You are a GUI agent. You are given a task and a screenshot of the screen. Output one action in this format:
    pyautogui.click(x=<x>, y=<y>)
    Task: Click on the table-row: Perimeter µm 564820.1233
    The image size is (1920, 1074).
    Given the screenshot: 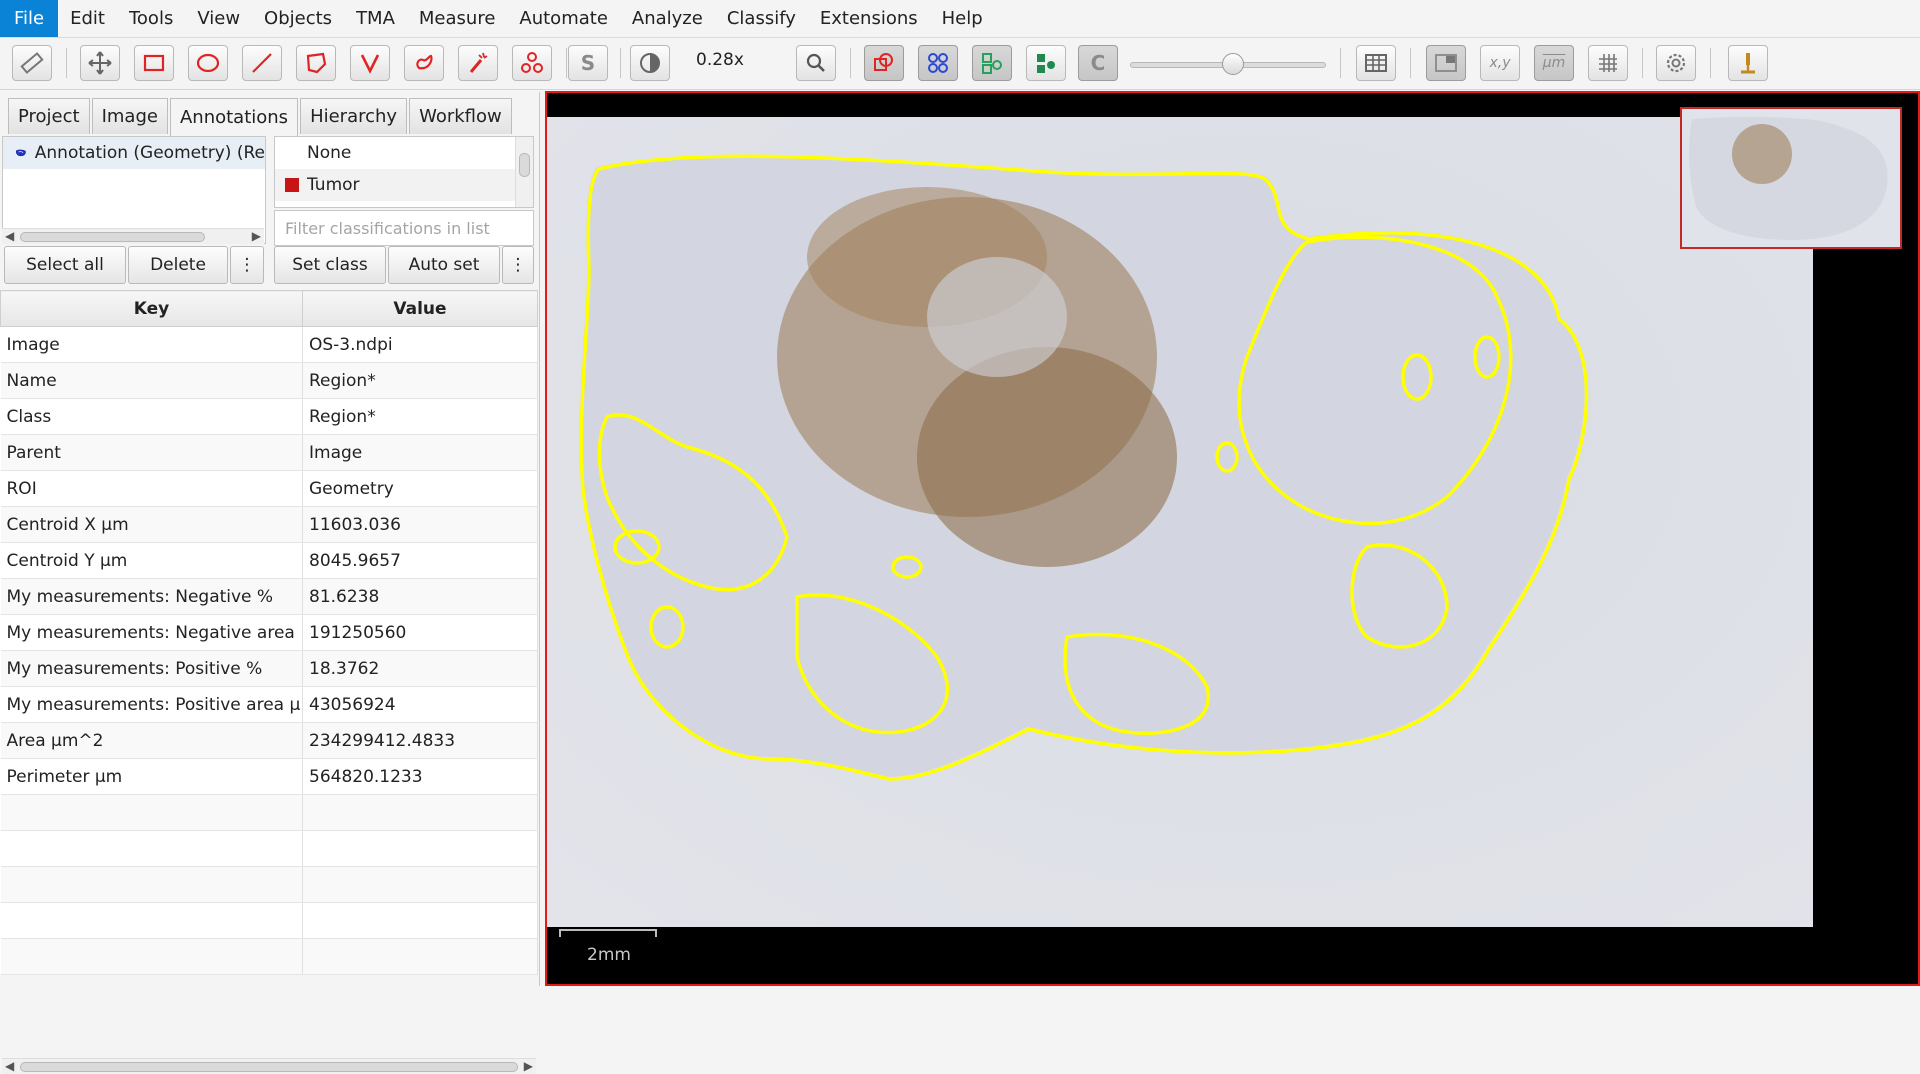 What is the action you would take?
    pyautogui.click(x=269, y=776)
    